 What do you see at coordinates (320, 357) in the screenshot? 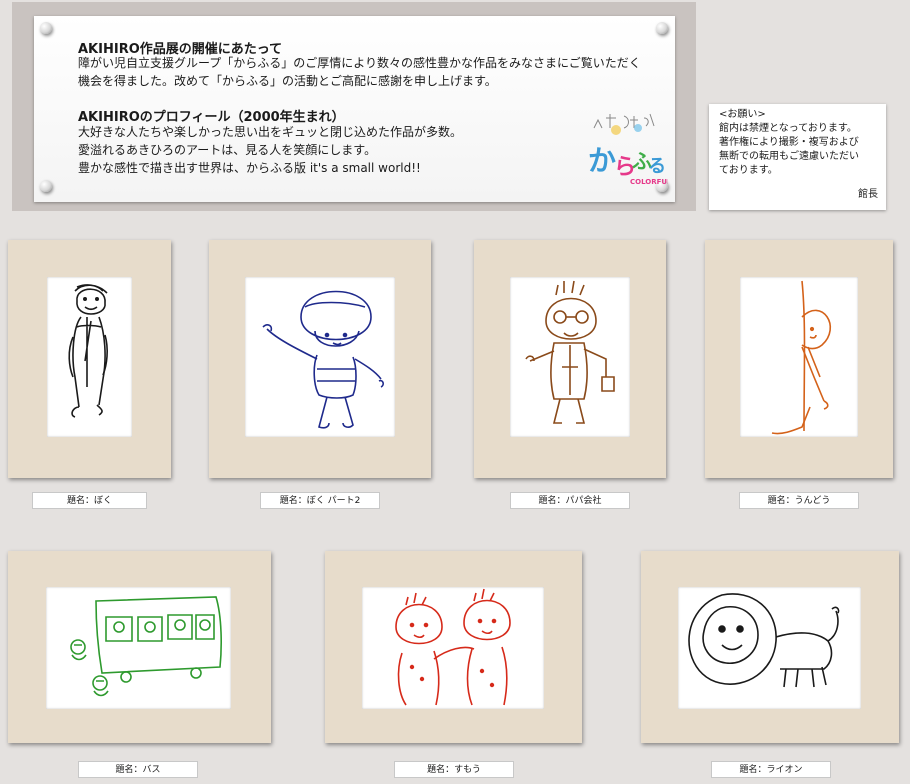
I see `artwork-boku-part2` at bounding box center [320, 357].